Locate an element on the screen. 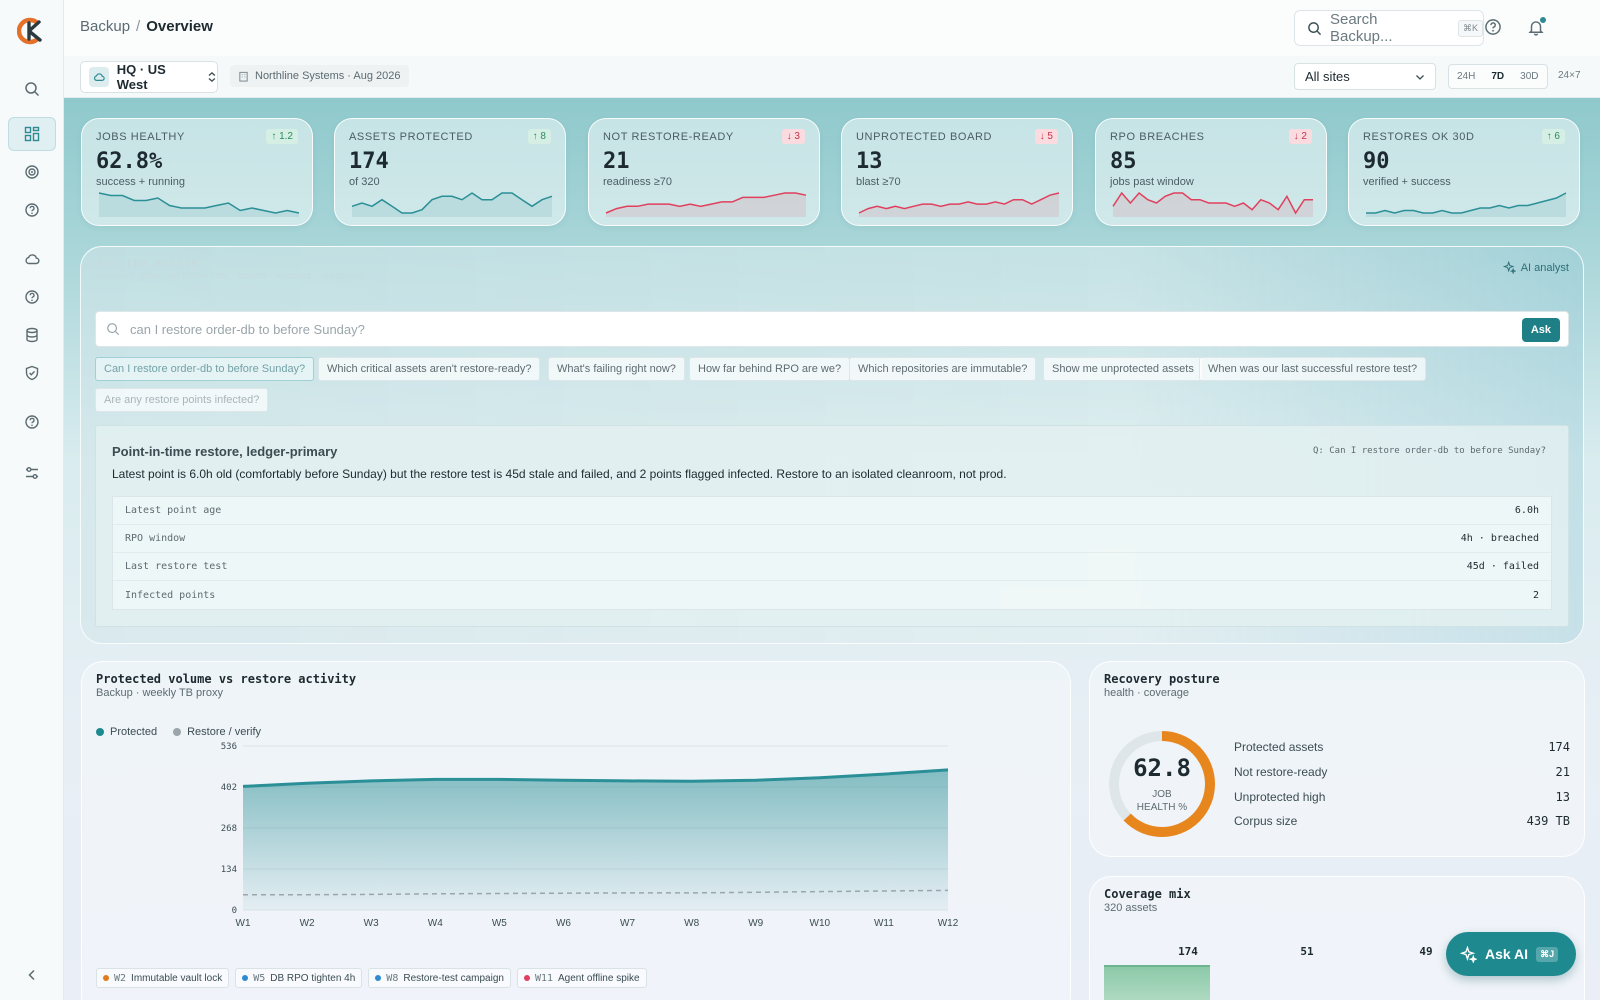  kpi-card: JOBS HEALTHY 62.8% success + running ↑ 1.2 is located at coordinates (197, 172).